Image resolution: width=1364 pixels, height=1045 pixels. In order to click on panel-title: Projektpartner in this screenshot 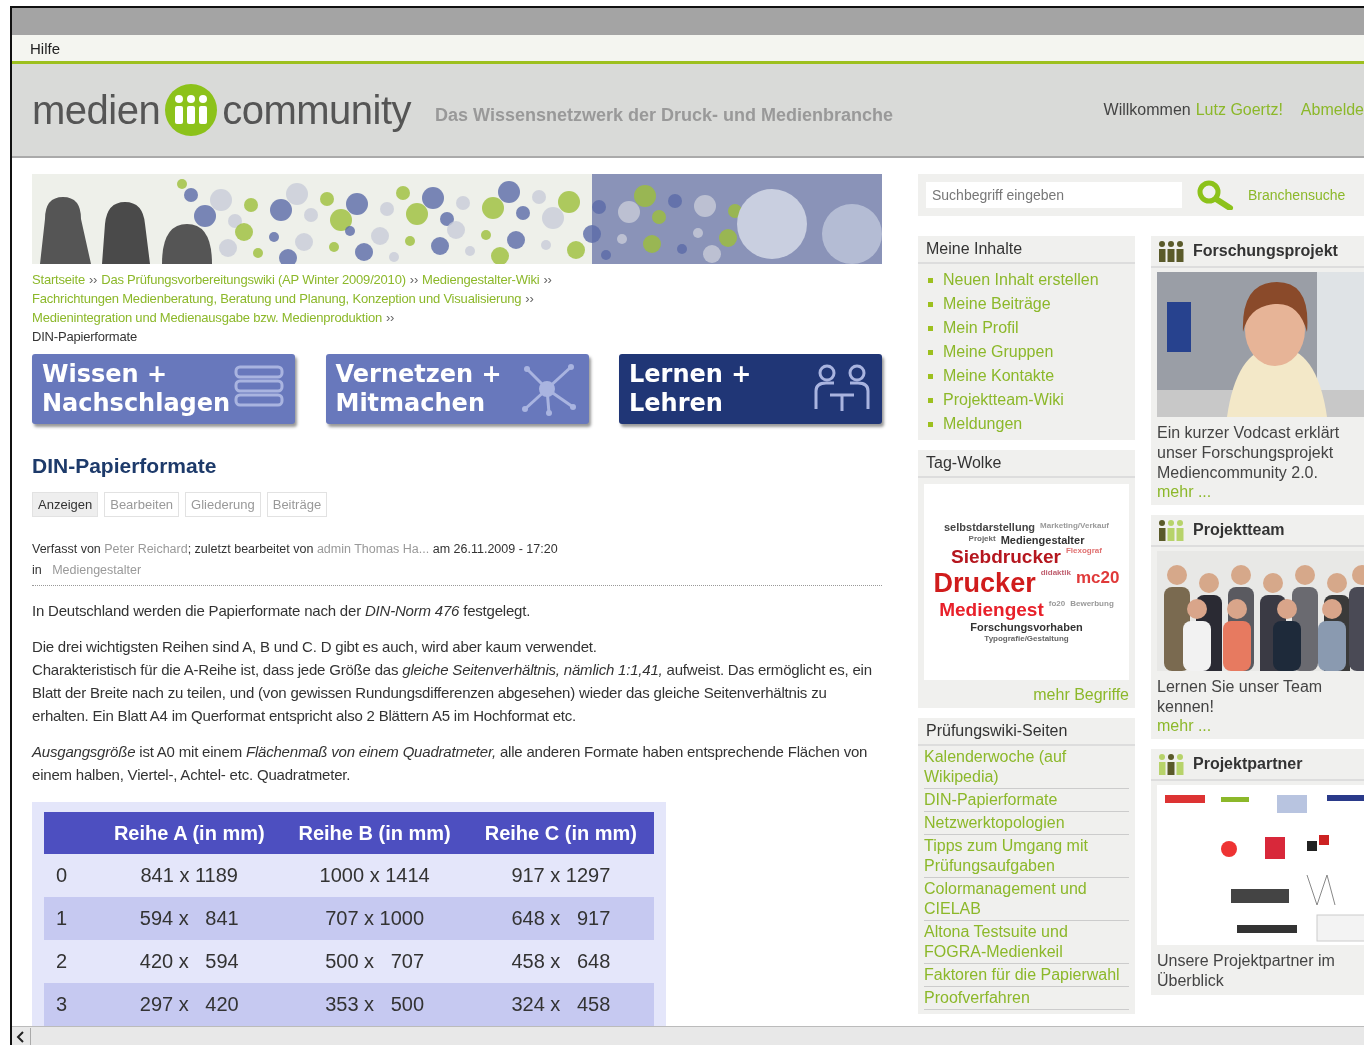, I will do `click(1248, 764)`.